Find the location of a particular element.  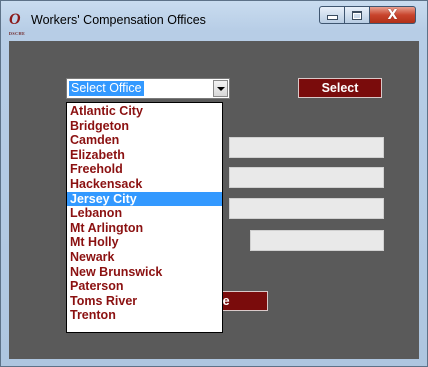

dropdown-item-mt-arlington: Mt Arlington is located at coordinates (144, 228).